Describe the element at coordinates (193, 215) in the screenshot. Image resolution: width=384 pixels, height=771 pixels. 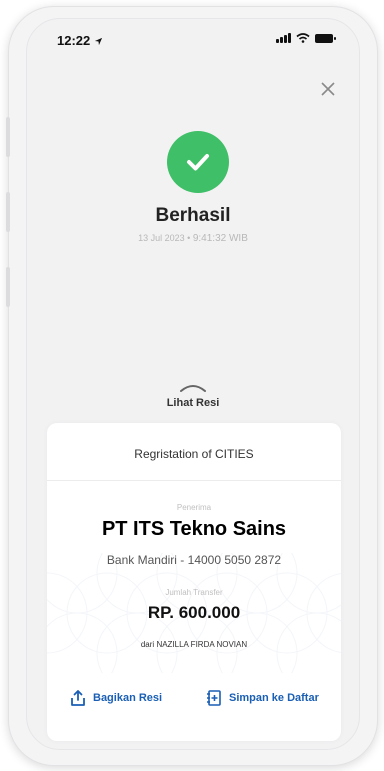
I see `page-title: Berhasil` at that location.